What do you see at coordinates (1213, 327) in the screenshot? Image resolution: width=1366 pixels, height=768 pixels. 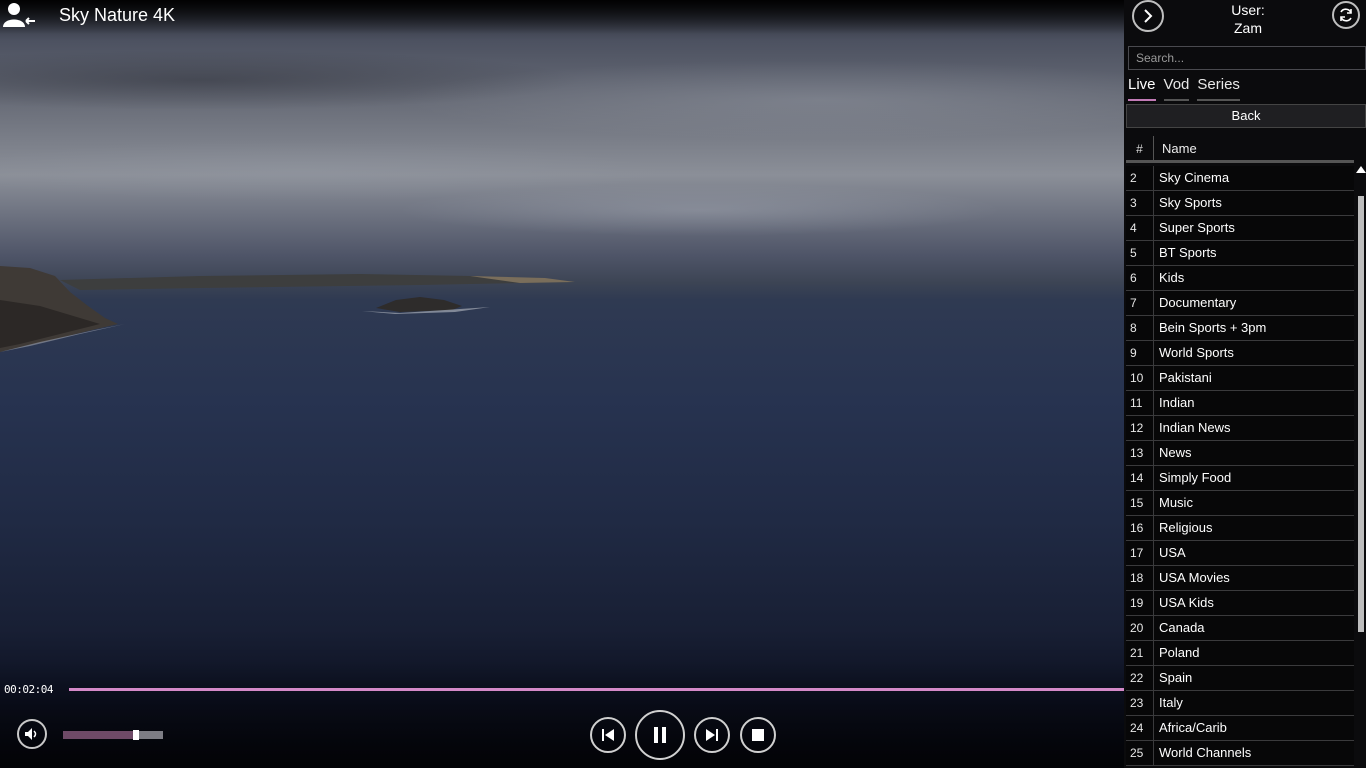 I see `channel-name: Bein Sports + 3pm` at bounding box center [1213, 327].